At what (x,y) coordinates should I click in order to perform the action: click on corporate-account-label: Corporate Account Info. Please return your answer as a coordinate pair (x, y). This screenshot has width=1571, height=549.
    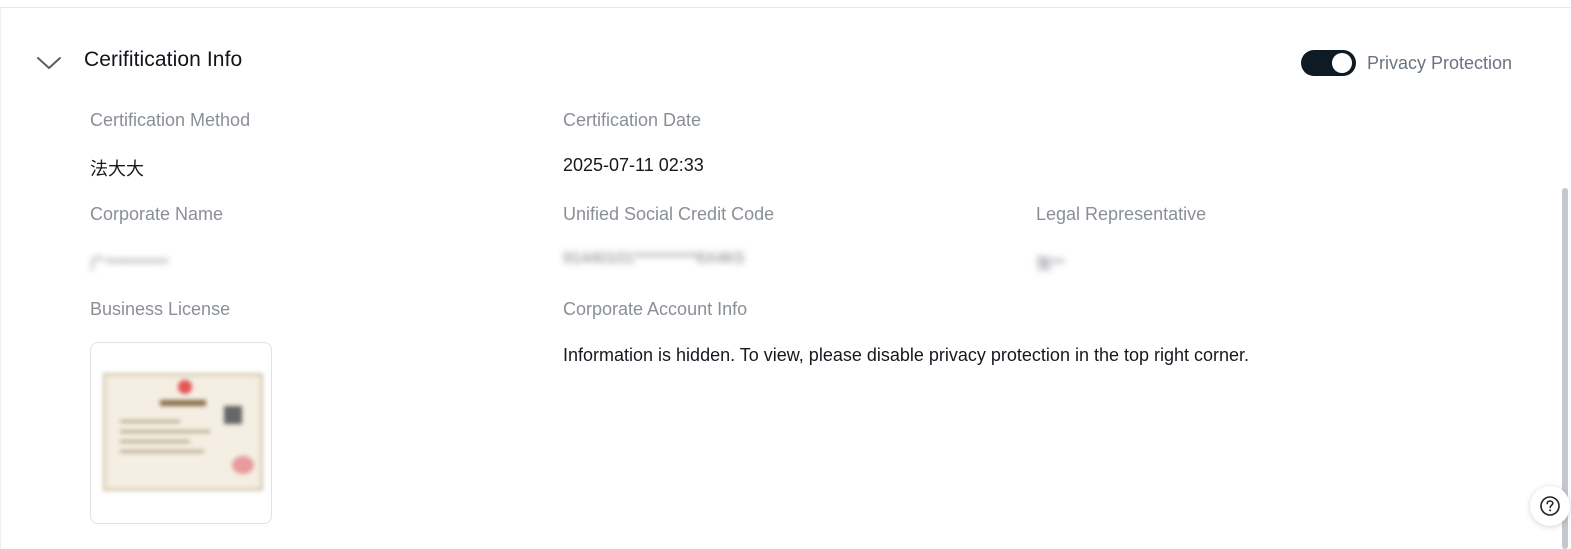
    Looking at the image, I should click on (655, 309).